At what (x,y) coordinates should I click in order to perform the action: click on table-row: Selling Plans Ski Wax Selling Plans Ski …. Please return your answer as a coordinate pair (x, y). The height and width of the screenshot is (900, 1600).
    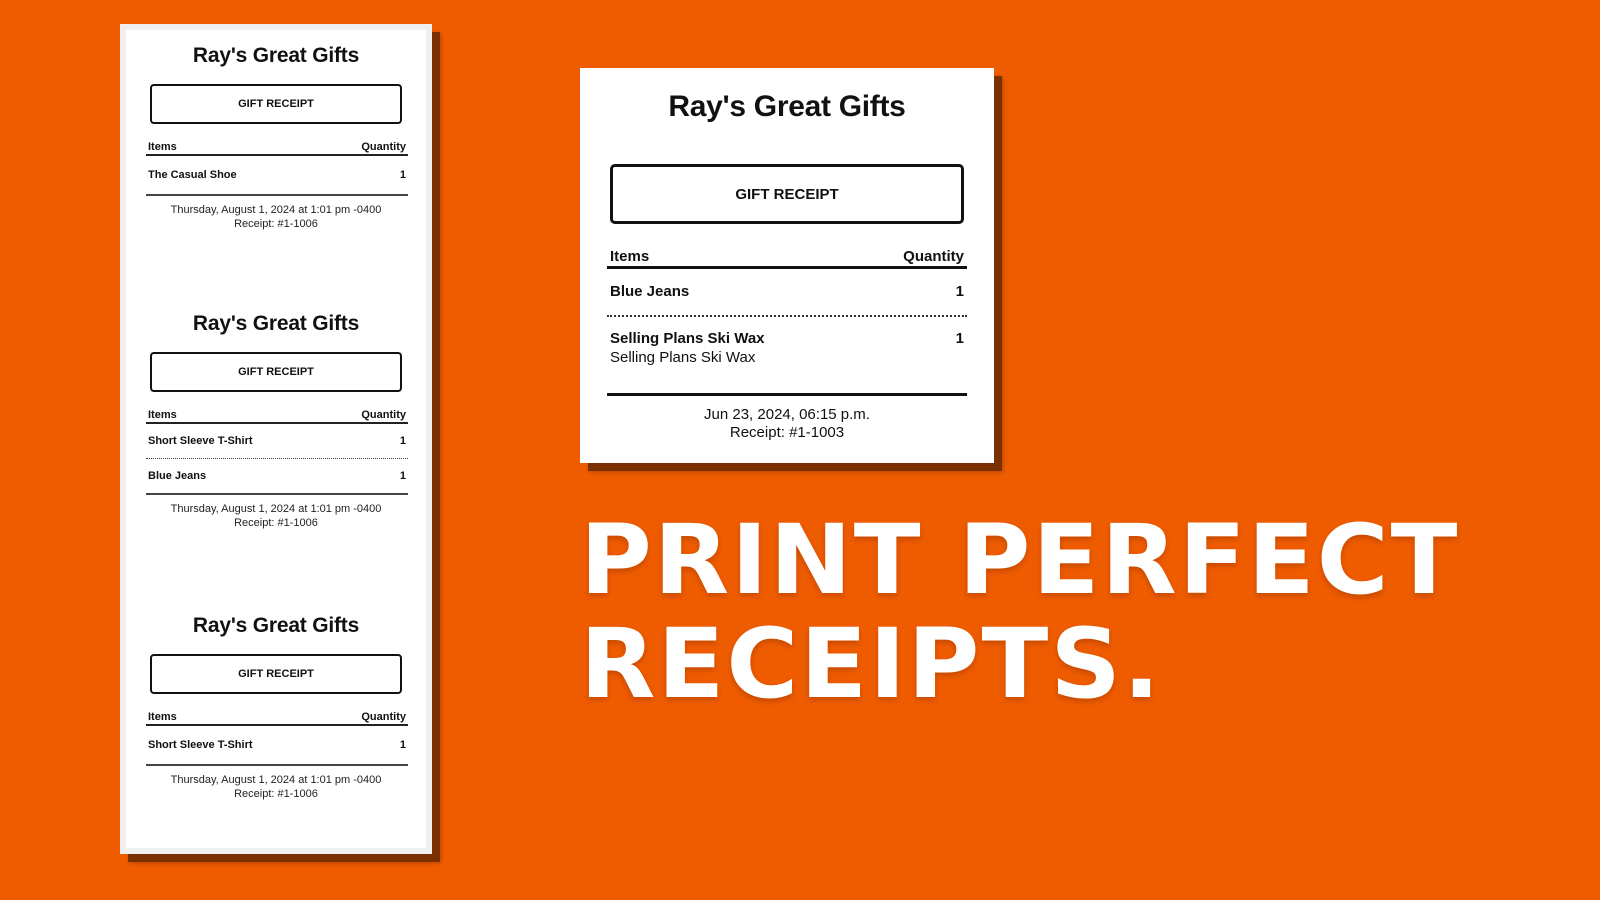
    Looking at the image, I should click on (787, 348).